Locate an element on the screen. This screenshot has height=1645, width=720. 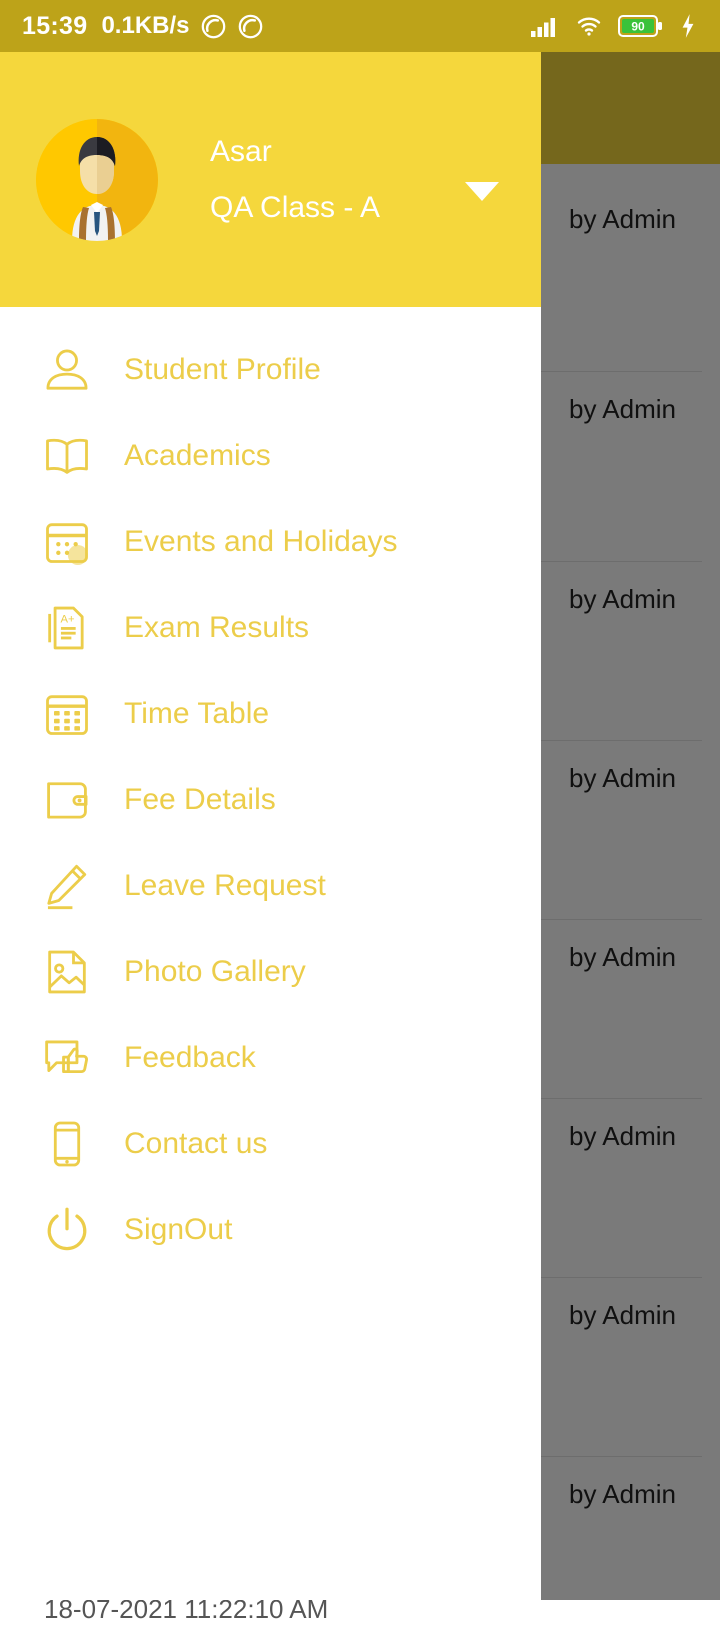
feedback-icon is located at coordinates (67, 1058).